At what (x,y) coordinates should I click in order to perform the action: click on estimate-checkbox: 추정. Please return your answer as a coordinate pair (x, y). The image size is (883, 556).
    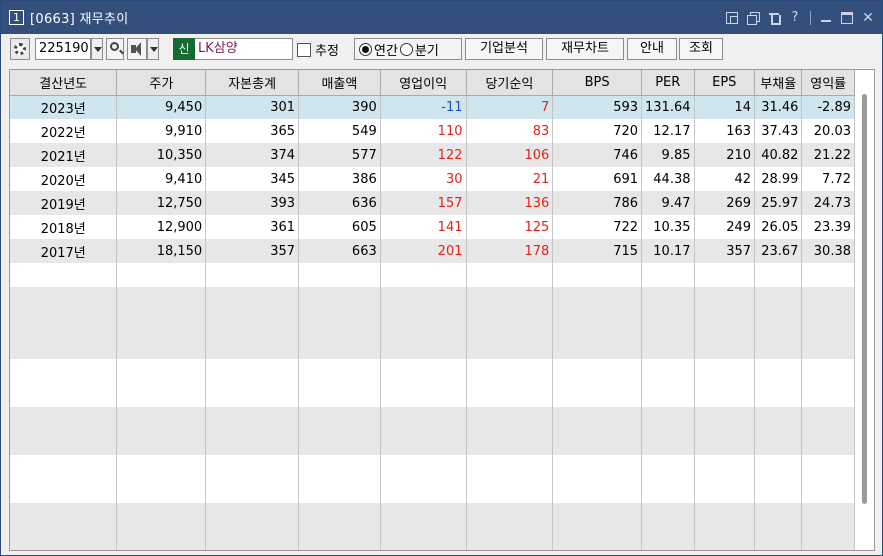
    Looking at the image, I should click on (318, 49).